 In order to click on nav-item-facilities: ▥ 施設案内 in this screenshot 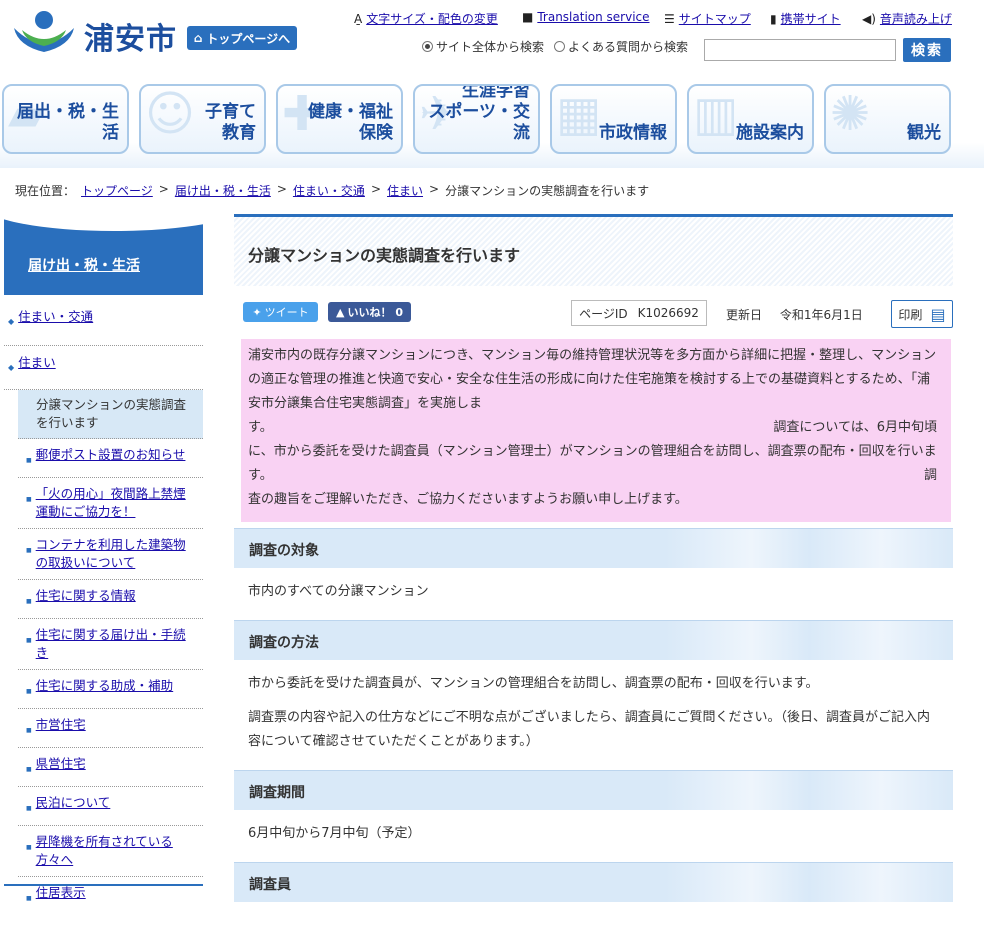, I will do `click(750, 119)`.